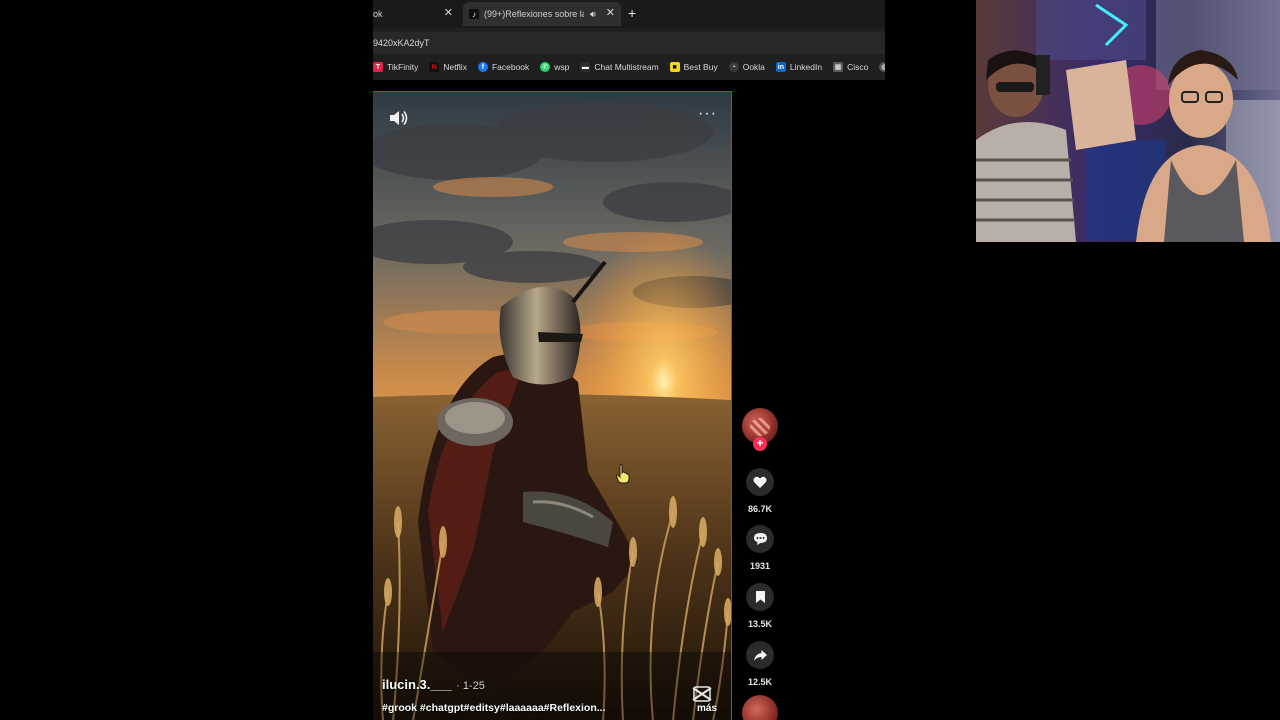  What do you see at coordinates (760, 655) in the screenshot?
I see `share-icon` at bounding box center [760, 655].